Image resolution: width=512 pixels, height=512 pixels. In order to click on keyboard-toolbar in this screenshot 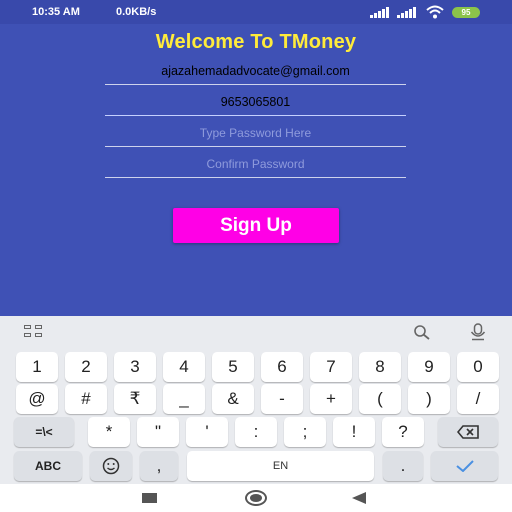, I will do `click(256, 331)`.